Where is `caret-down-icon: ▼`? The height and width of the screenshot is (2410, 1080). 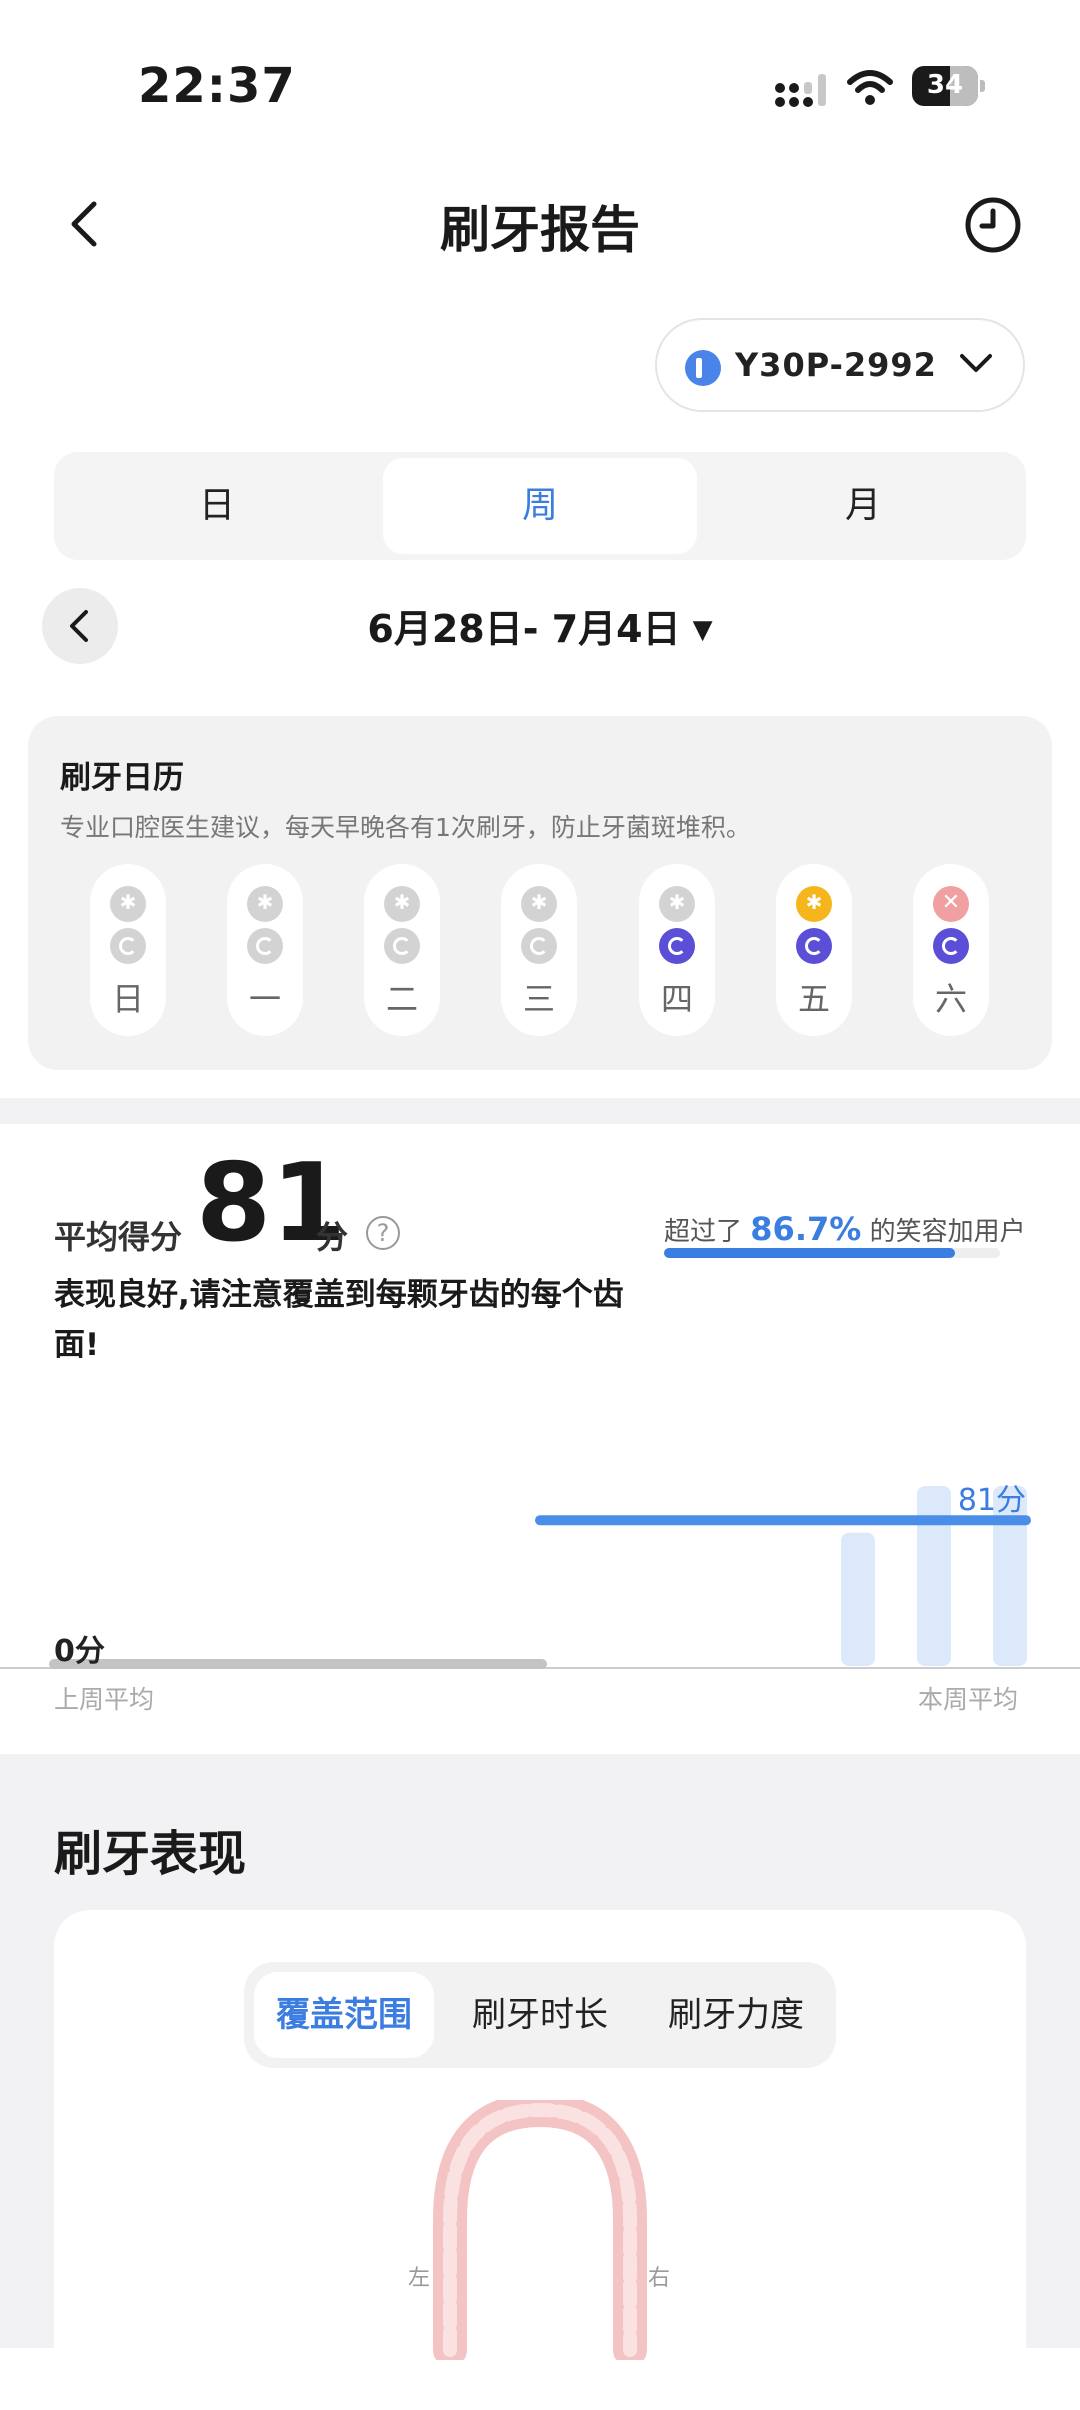
caret-down-icon: ▼ is located at coordinates (702, 630).